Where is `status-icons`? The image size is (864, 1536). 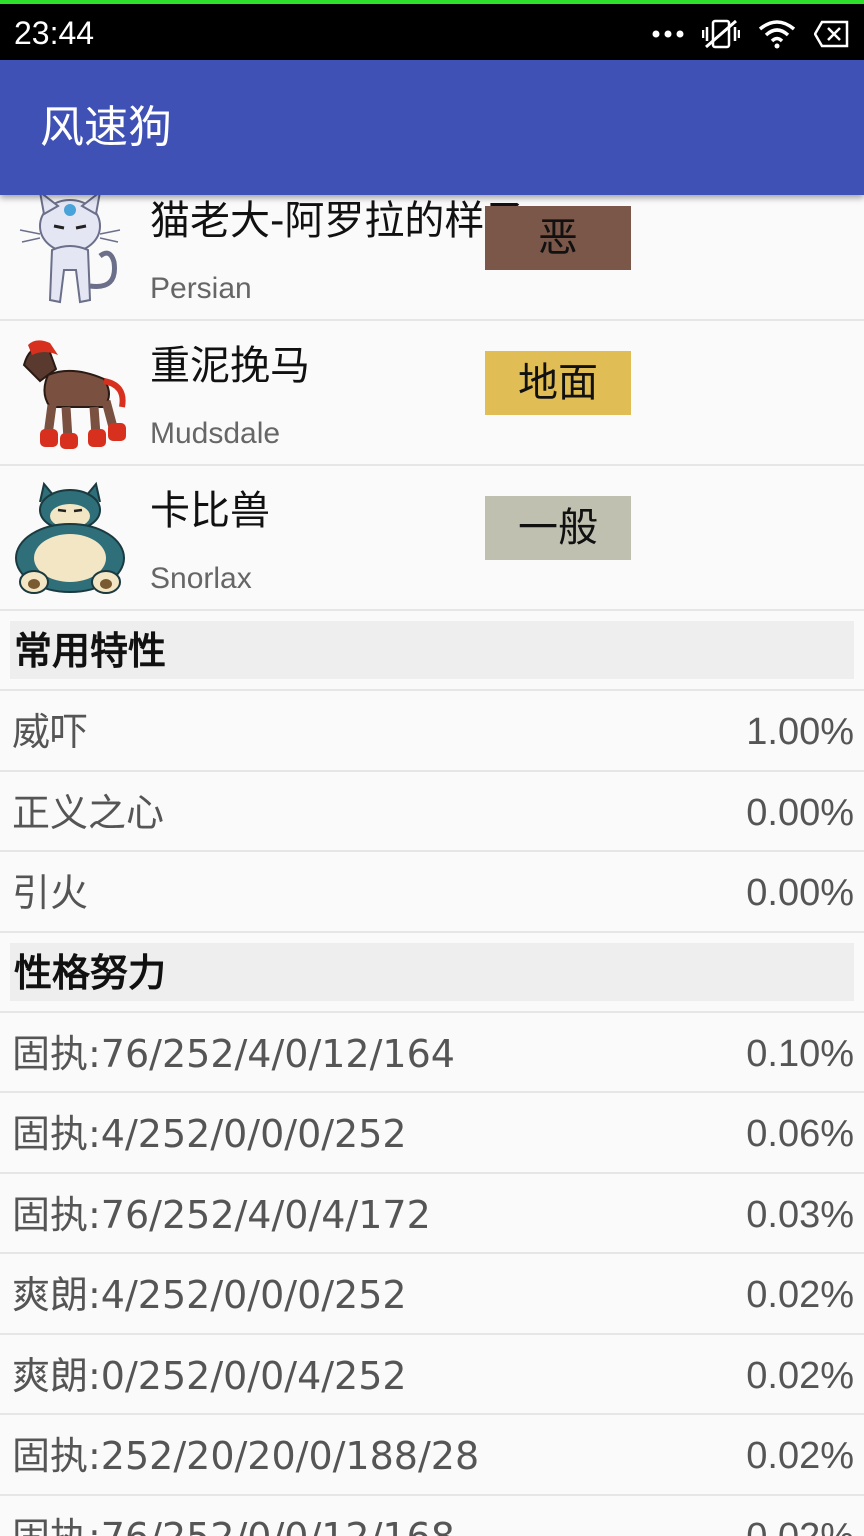 status-icons is located at coordinates (751, 34).